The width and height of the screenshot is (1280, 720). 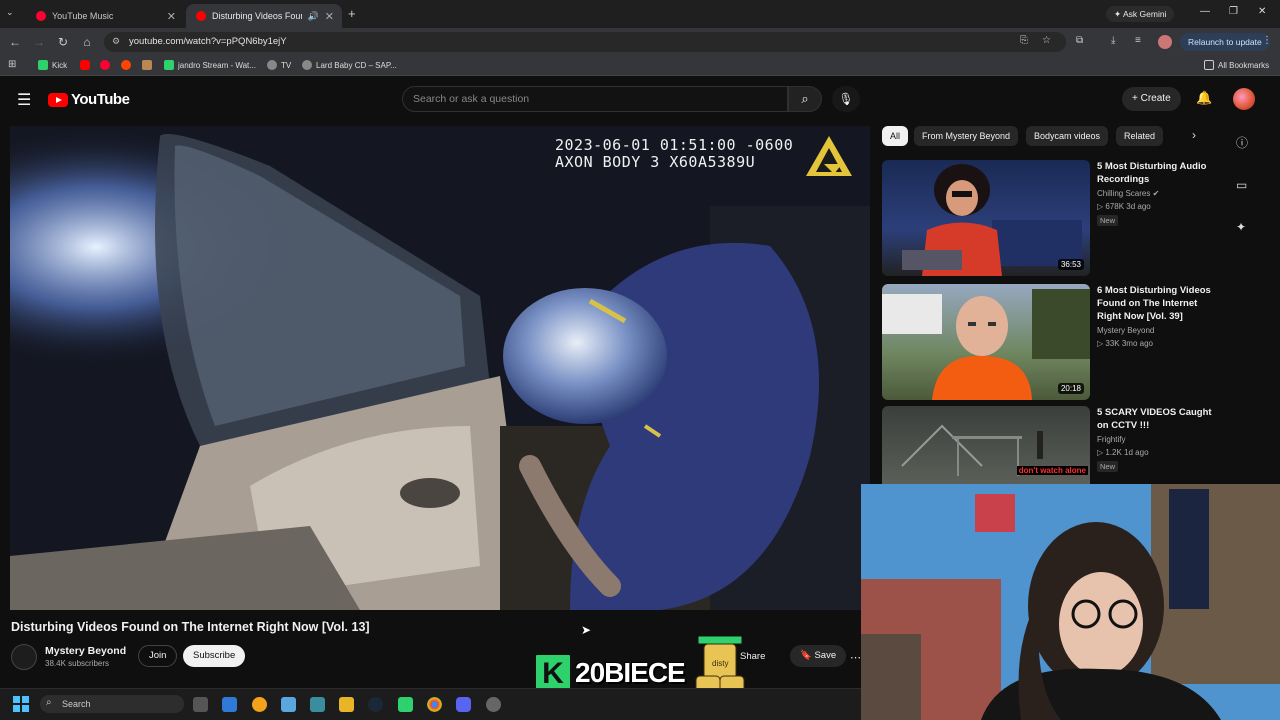 I want to click on recommendation-channel: Mystery Beyond, so click(x=1125, y=330).